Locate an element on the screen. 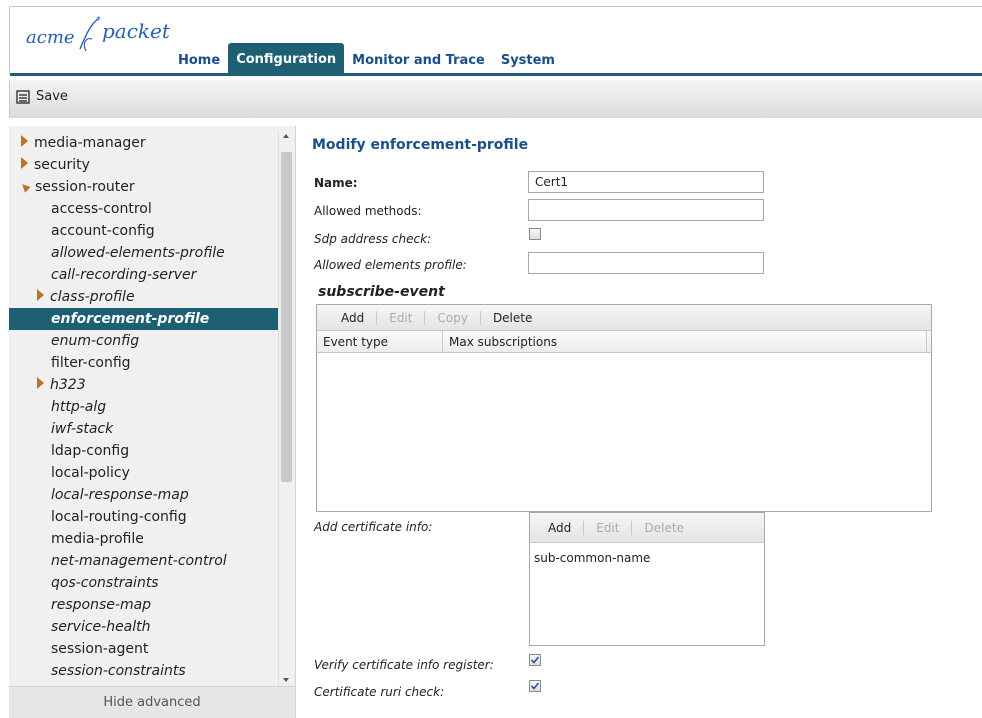 The width and height of the screenshot is (982, 718). tree-item-net-management-control: net-management-control is located at coordinates (144, 561).